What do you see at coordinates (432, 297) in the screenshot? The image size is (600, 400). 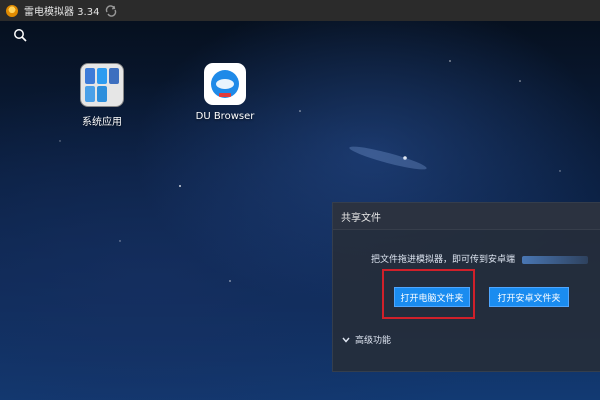 I see `open-pc-folder-button: 打开电脑文件夹` at bounding box center [432, 297].